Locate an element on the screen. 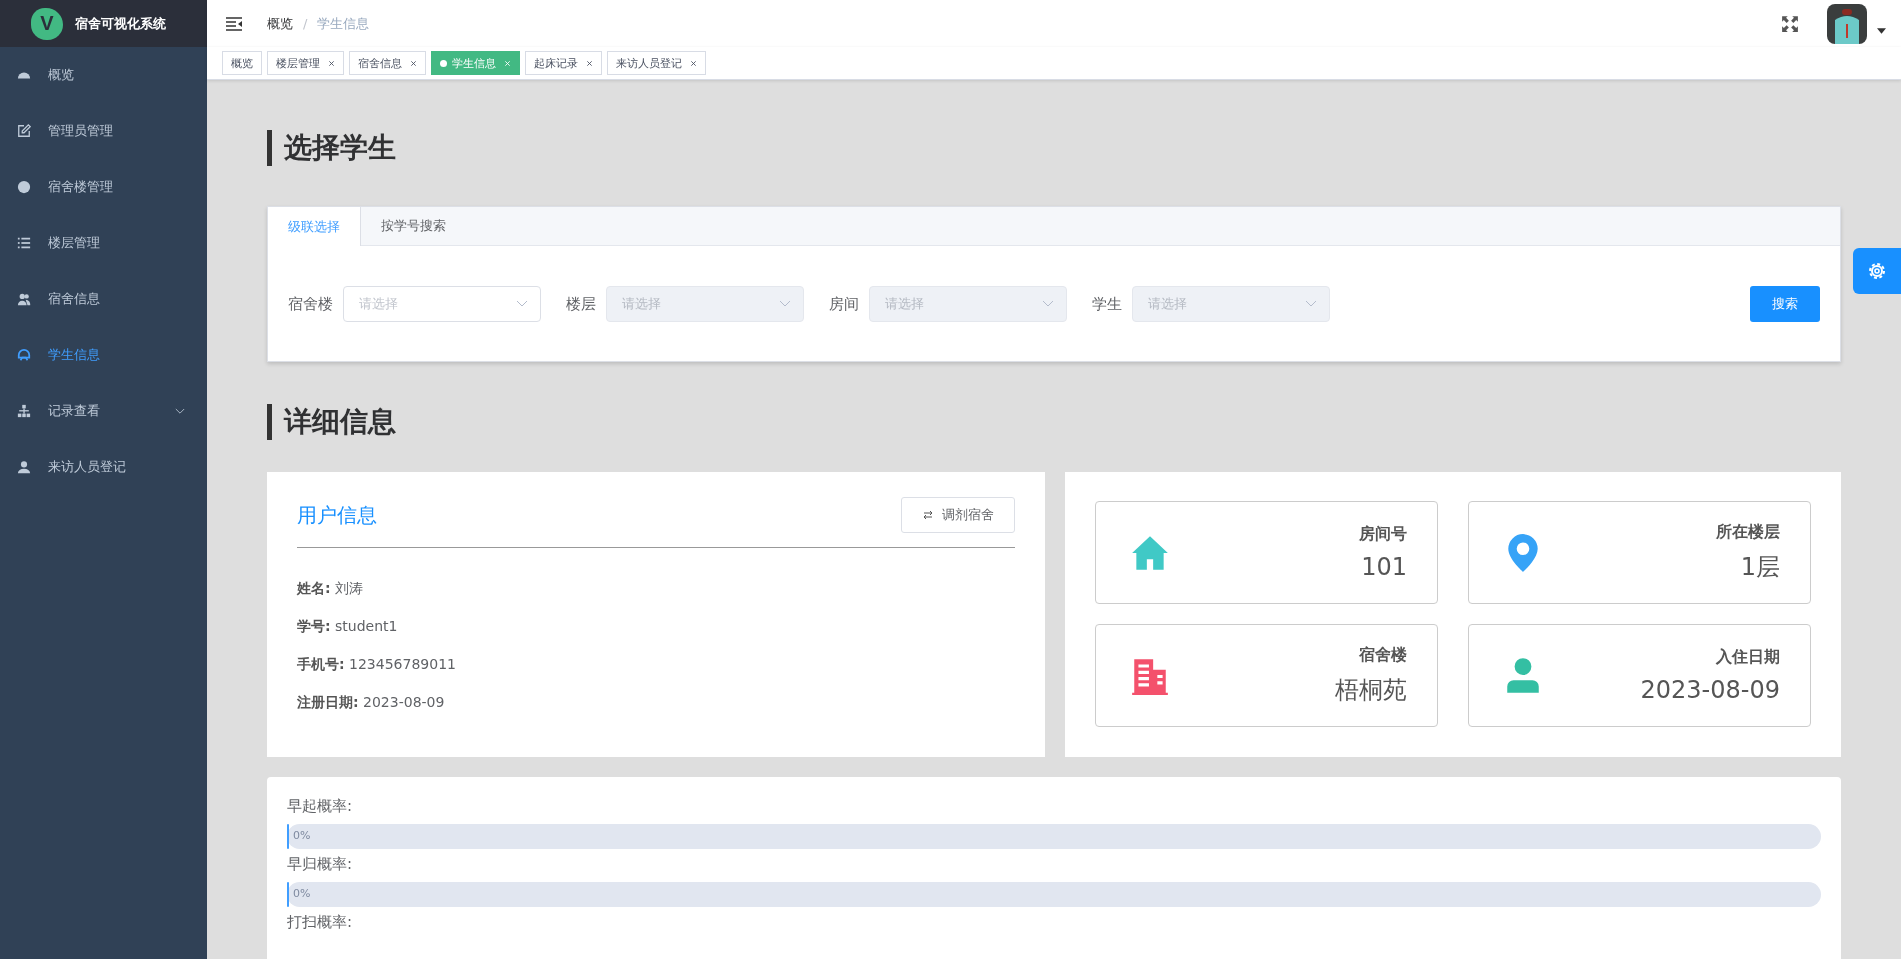 Image resolution: width=1901 pixels, height=959 pixels. card-title: 用户信息 is located at coordinates (337, 515).